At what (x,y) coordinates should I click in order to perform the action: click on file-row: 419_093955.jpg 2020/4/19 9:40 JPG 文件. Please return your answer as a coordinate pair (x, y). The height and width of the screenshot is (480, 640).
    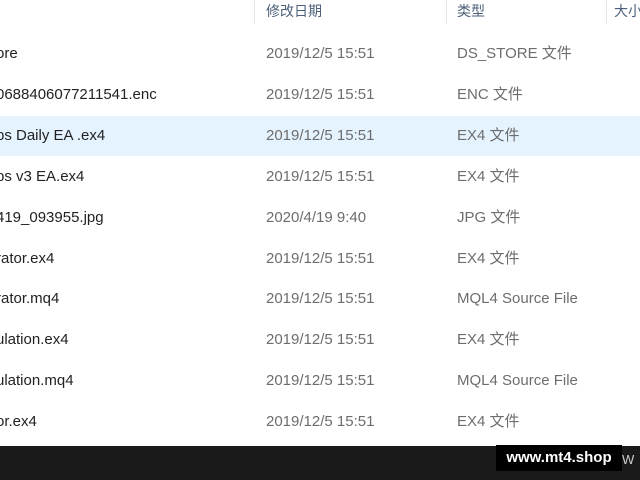
    Looking at the image, I should click on (320, 218).